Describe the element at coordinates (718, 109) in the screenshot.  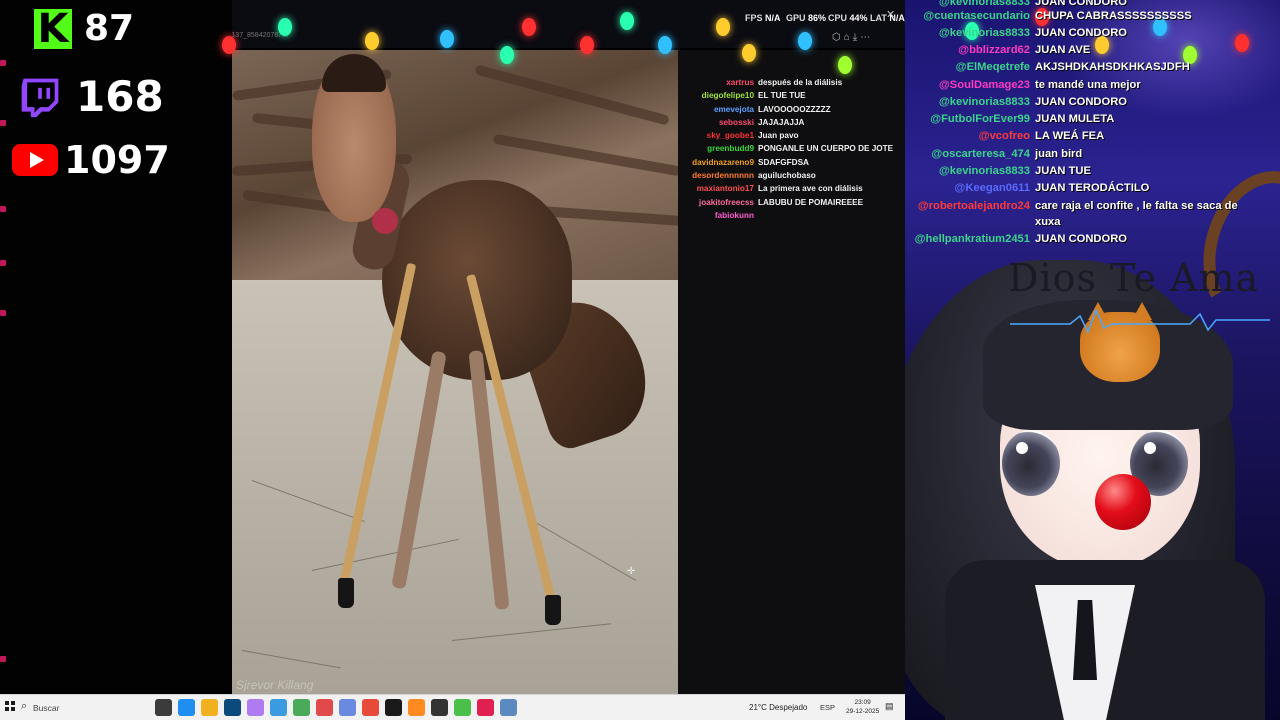
I see `chat-username: emevejota` at that location.